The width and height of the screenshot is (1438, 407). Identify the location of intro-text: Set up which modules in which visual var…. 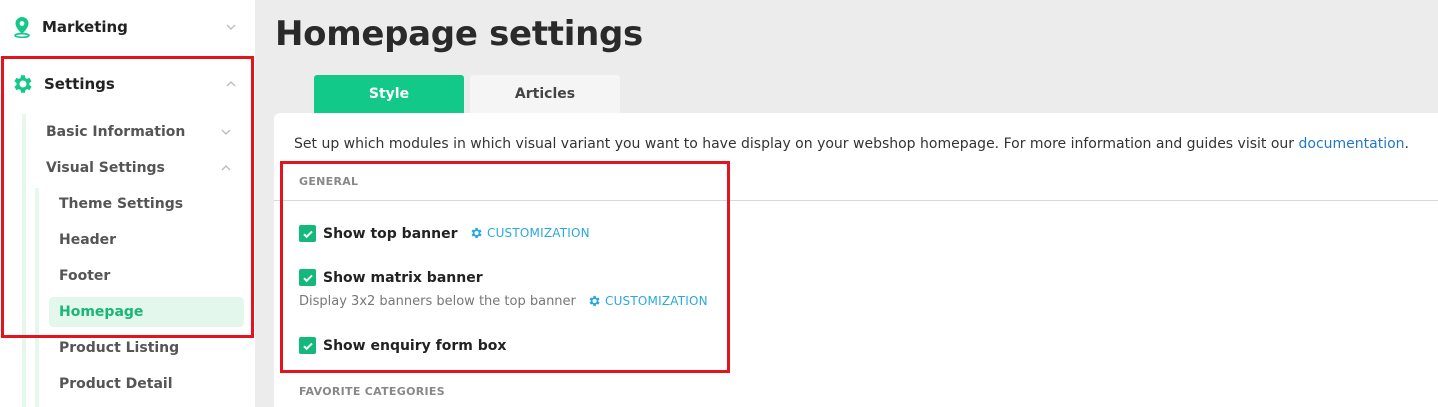
(851, 144).